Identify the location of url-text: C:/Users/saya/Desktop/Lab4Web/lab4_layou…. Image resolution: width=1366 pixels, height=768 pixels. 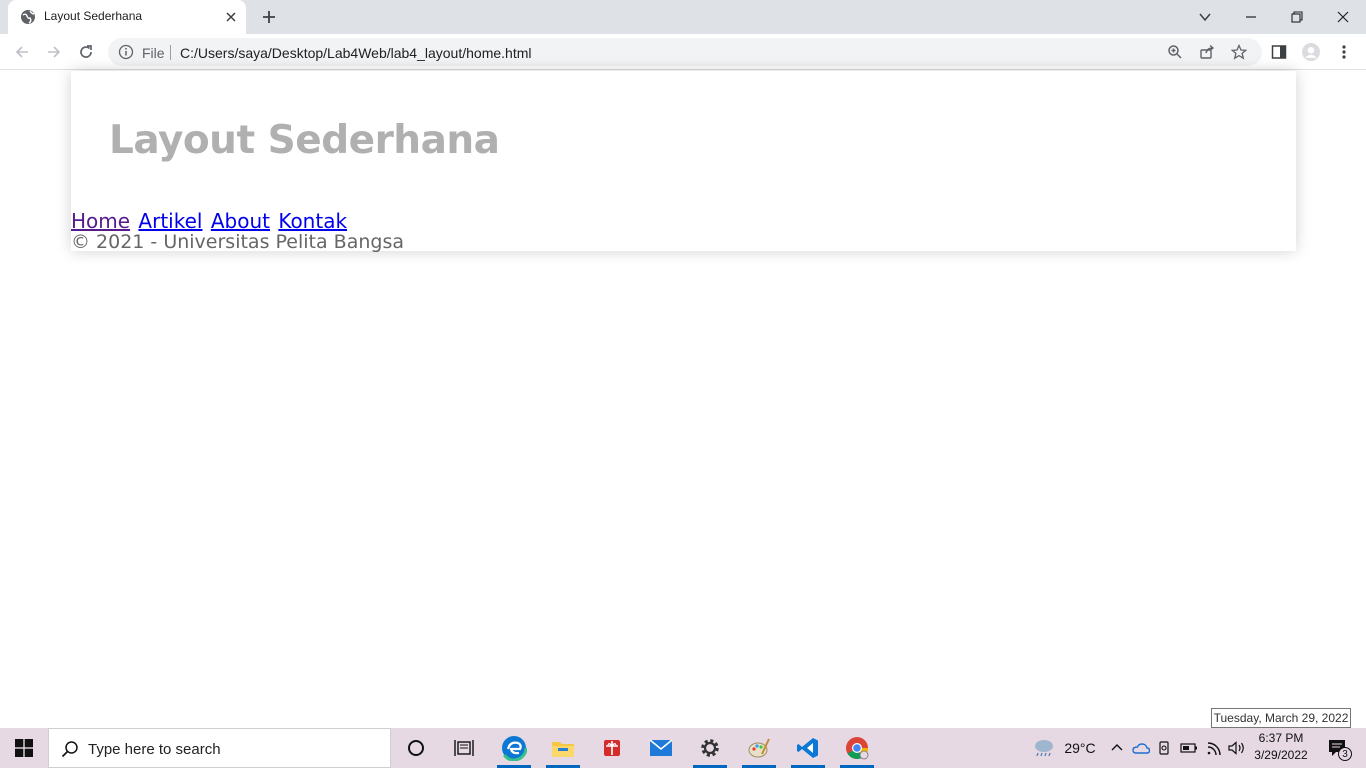
(355, 53).